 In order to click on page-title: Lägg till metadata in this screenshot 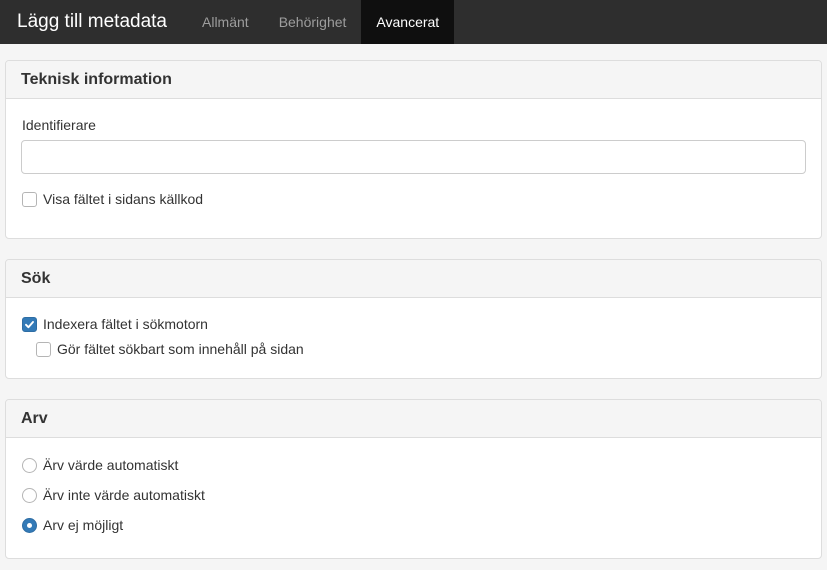, I will do `click(92, 21)`.